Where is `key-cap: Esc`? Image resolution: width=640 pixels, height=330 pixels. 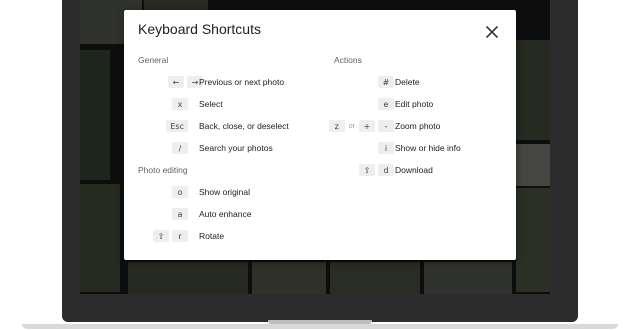 key-cap: Esc is located at coordinates (177, 126).